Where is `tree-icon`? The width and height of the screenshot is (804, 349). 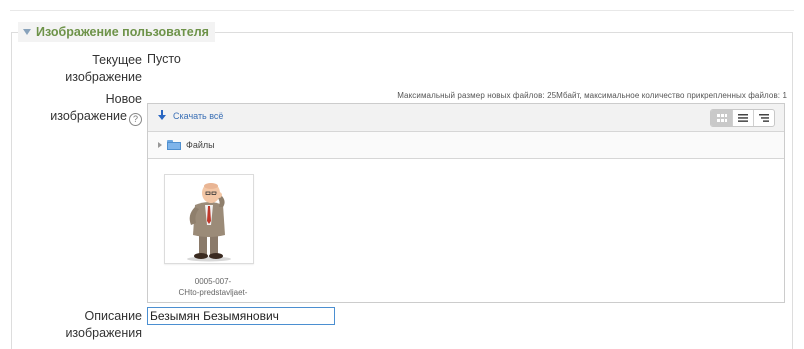
tree-icon is located at coordinates (764, 118).